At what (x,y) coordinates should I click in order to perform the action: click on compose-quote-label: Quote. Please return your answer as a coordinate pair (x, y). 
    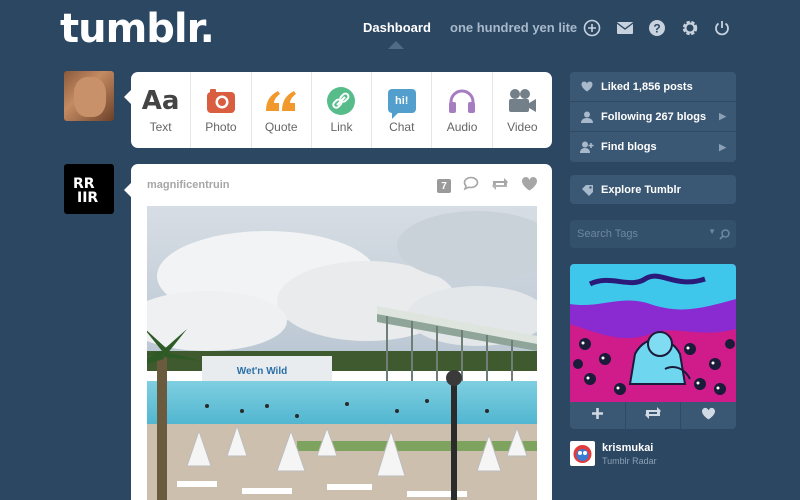
    Looking at the image, I should click on (281, 127).